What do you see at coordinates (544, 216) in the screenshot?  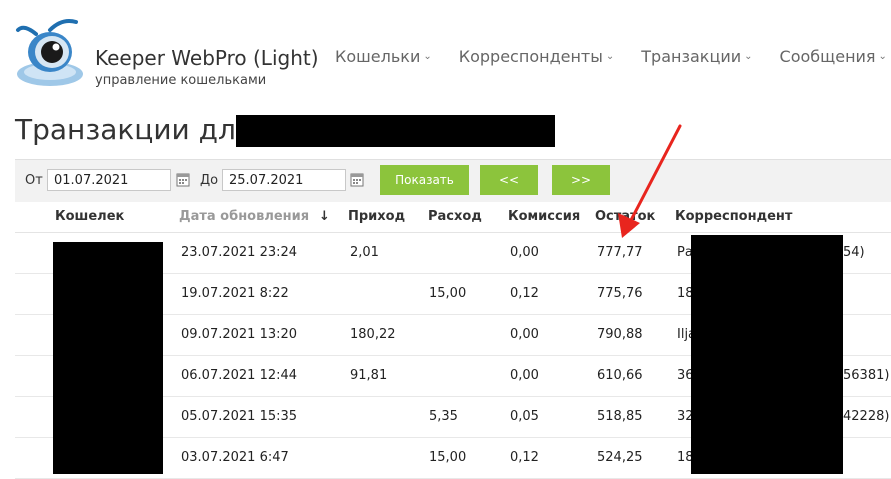 I see `col-fee: Комиссия` at bounding box center [544, 216].